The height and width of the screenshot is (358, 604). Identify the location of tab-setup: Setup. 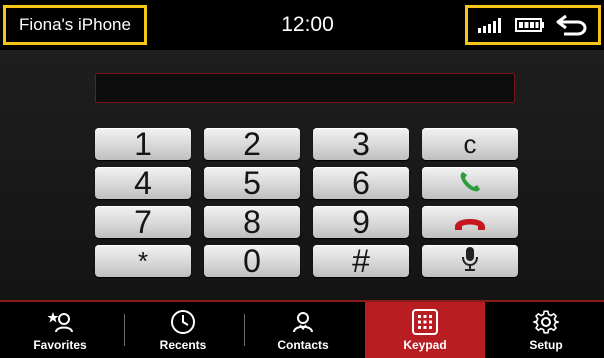
(545, 330).